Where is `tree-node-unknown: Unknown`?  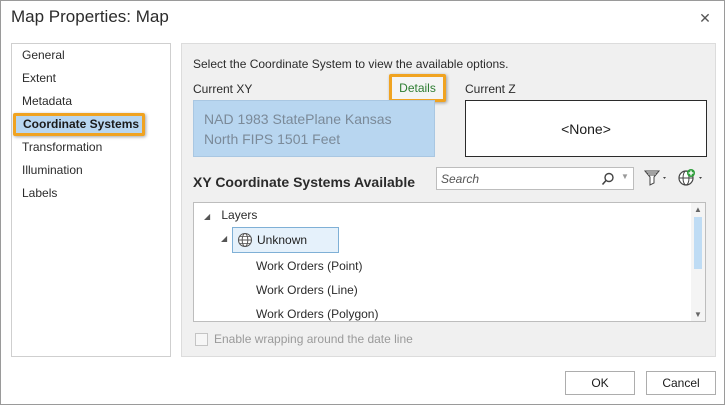
tree-node-unknown: Unknown is located at coordinates (285, 240).